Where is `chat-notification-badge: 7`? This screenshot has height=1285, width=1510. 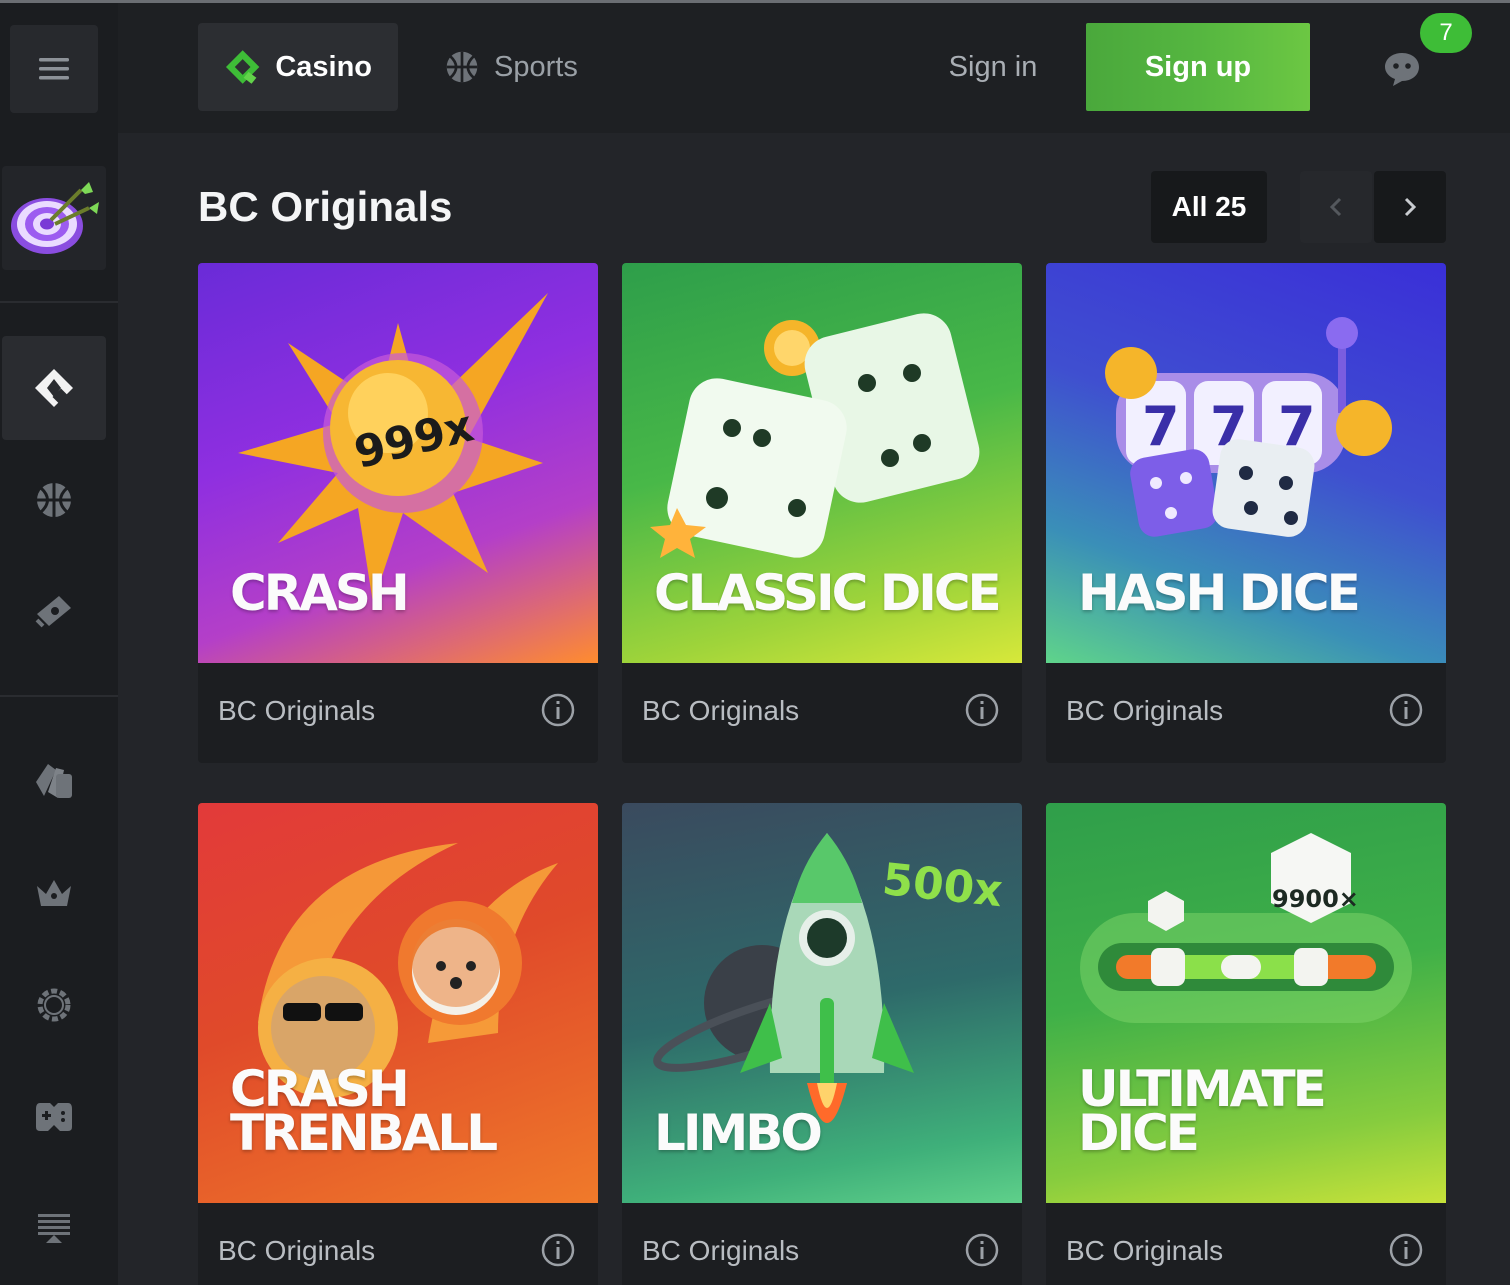 chat-notification-badge: 7 is located at coordinates (1446, 33).